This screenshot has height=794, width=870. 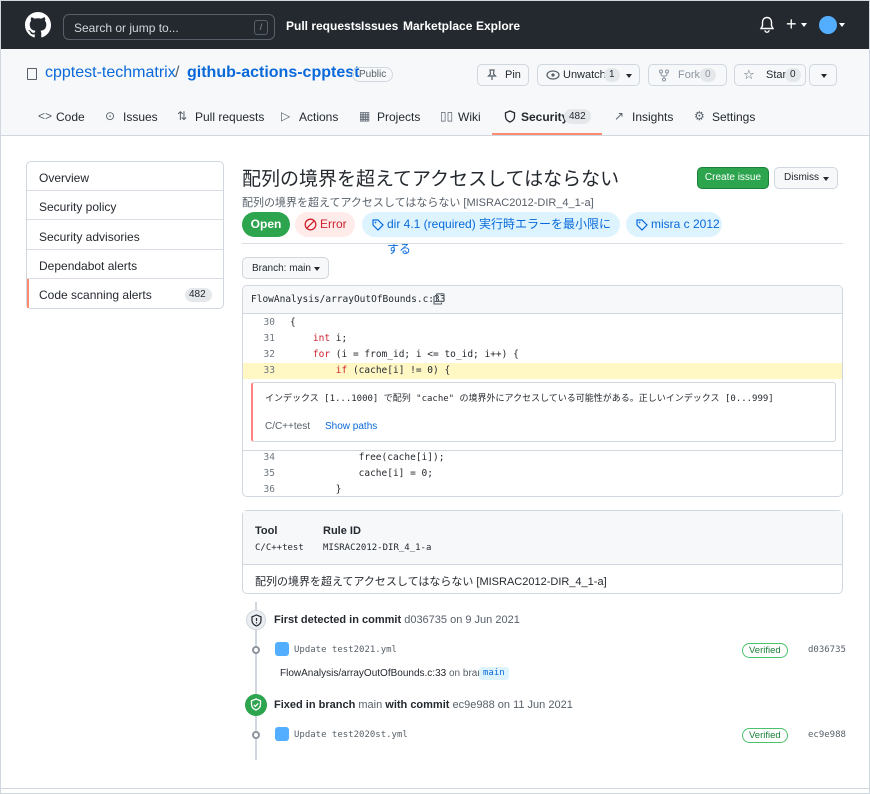 I want to click on sidebar-item-code-scanning-alerts: Code scanning alerts 482, so click(x=125, y=293).